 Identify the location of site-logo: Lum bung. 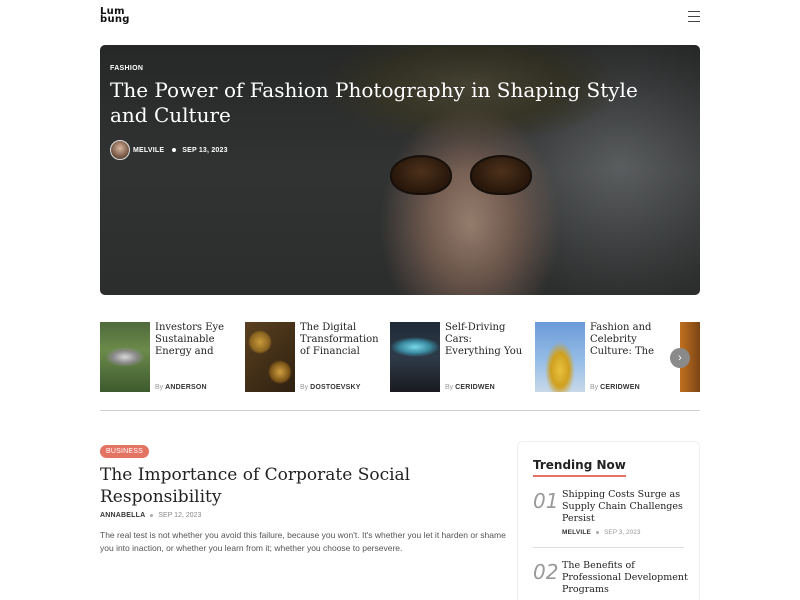
(115, 16).